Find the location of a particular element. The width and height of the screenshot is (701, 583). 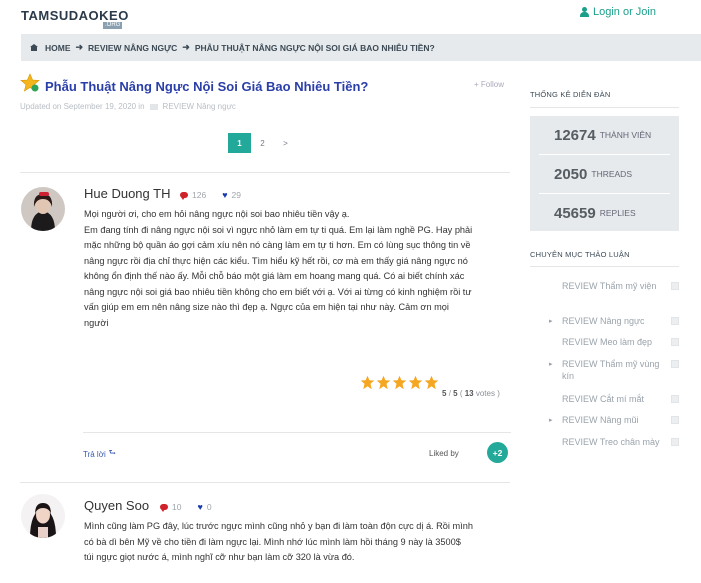

stat-number: 45659 is located at coordinates (575, 213).